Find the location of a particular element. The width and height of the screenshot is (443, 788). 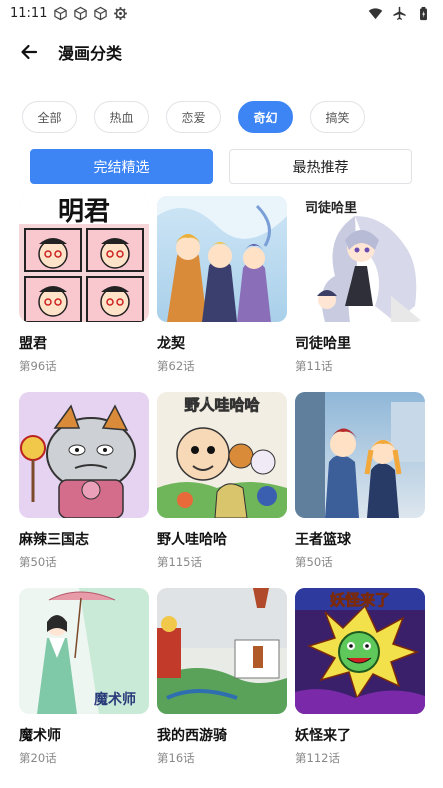

comic-chapter: 第20话 is located at coordinates (38, 758).